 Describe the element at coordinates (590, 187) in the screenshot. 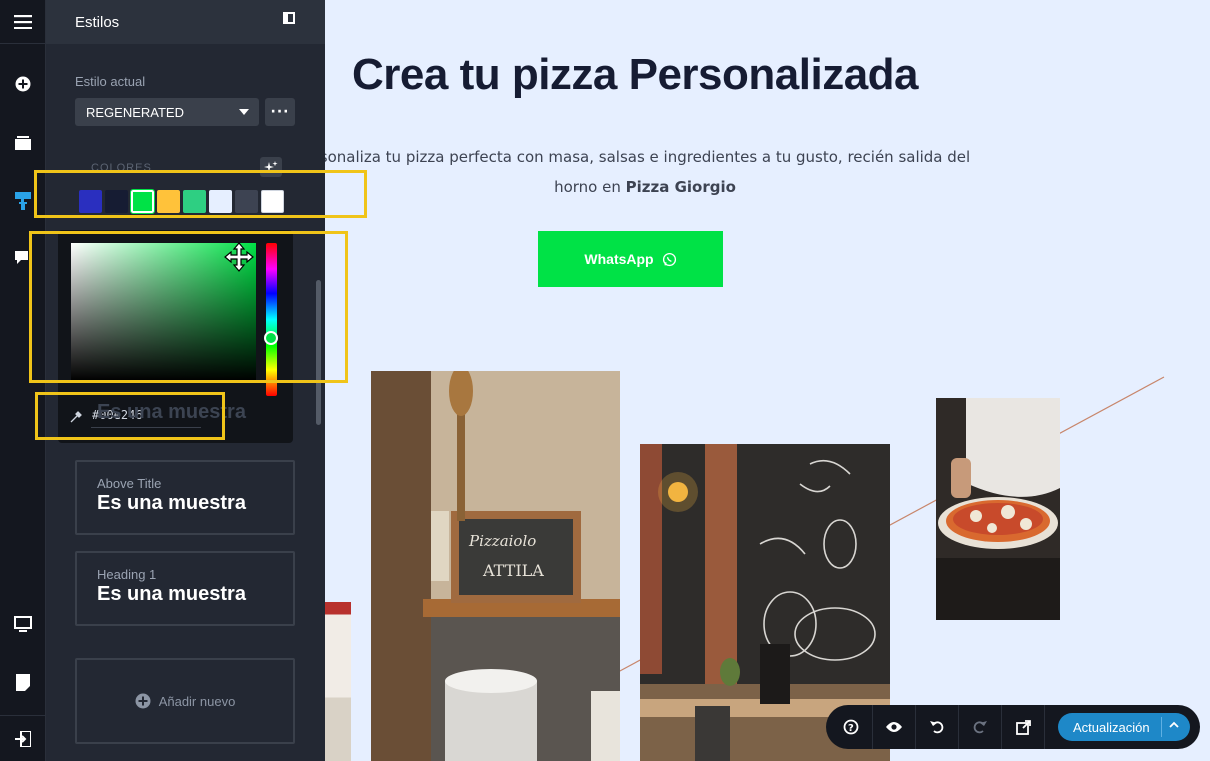

I see `subtitle-line-2: horno en` at that location.